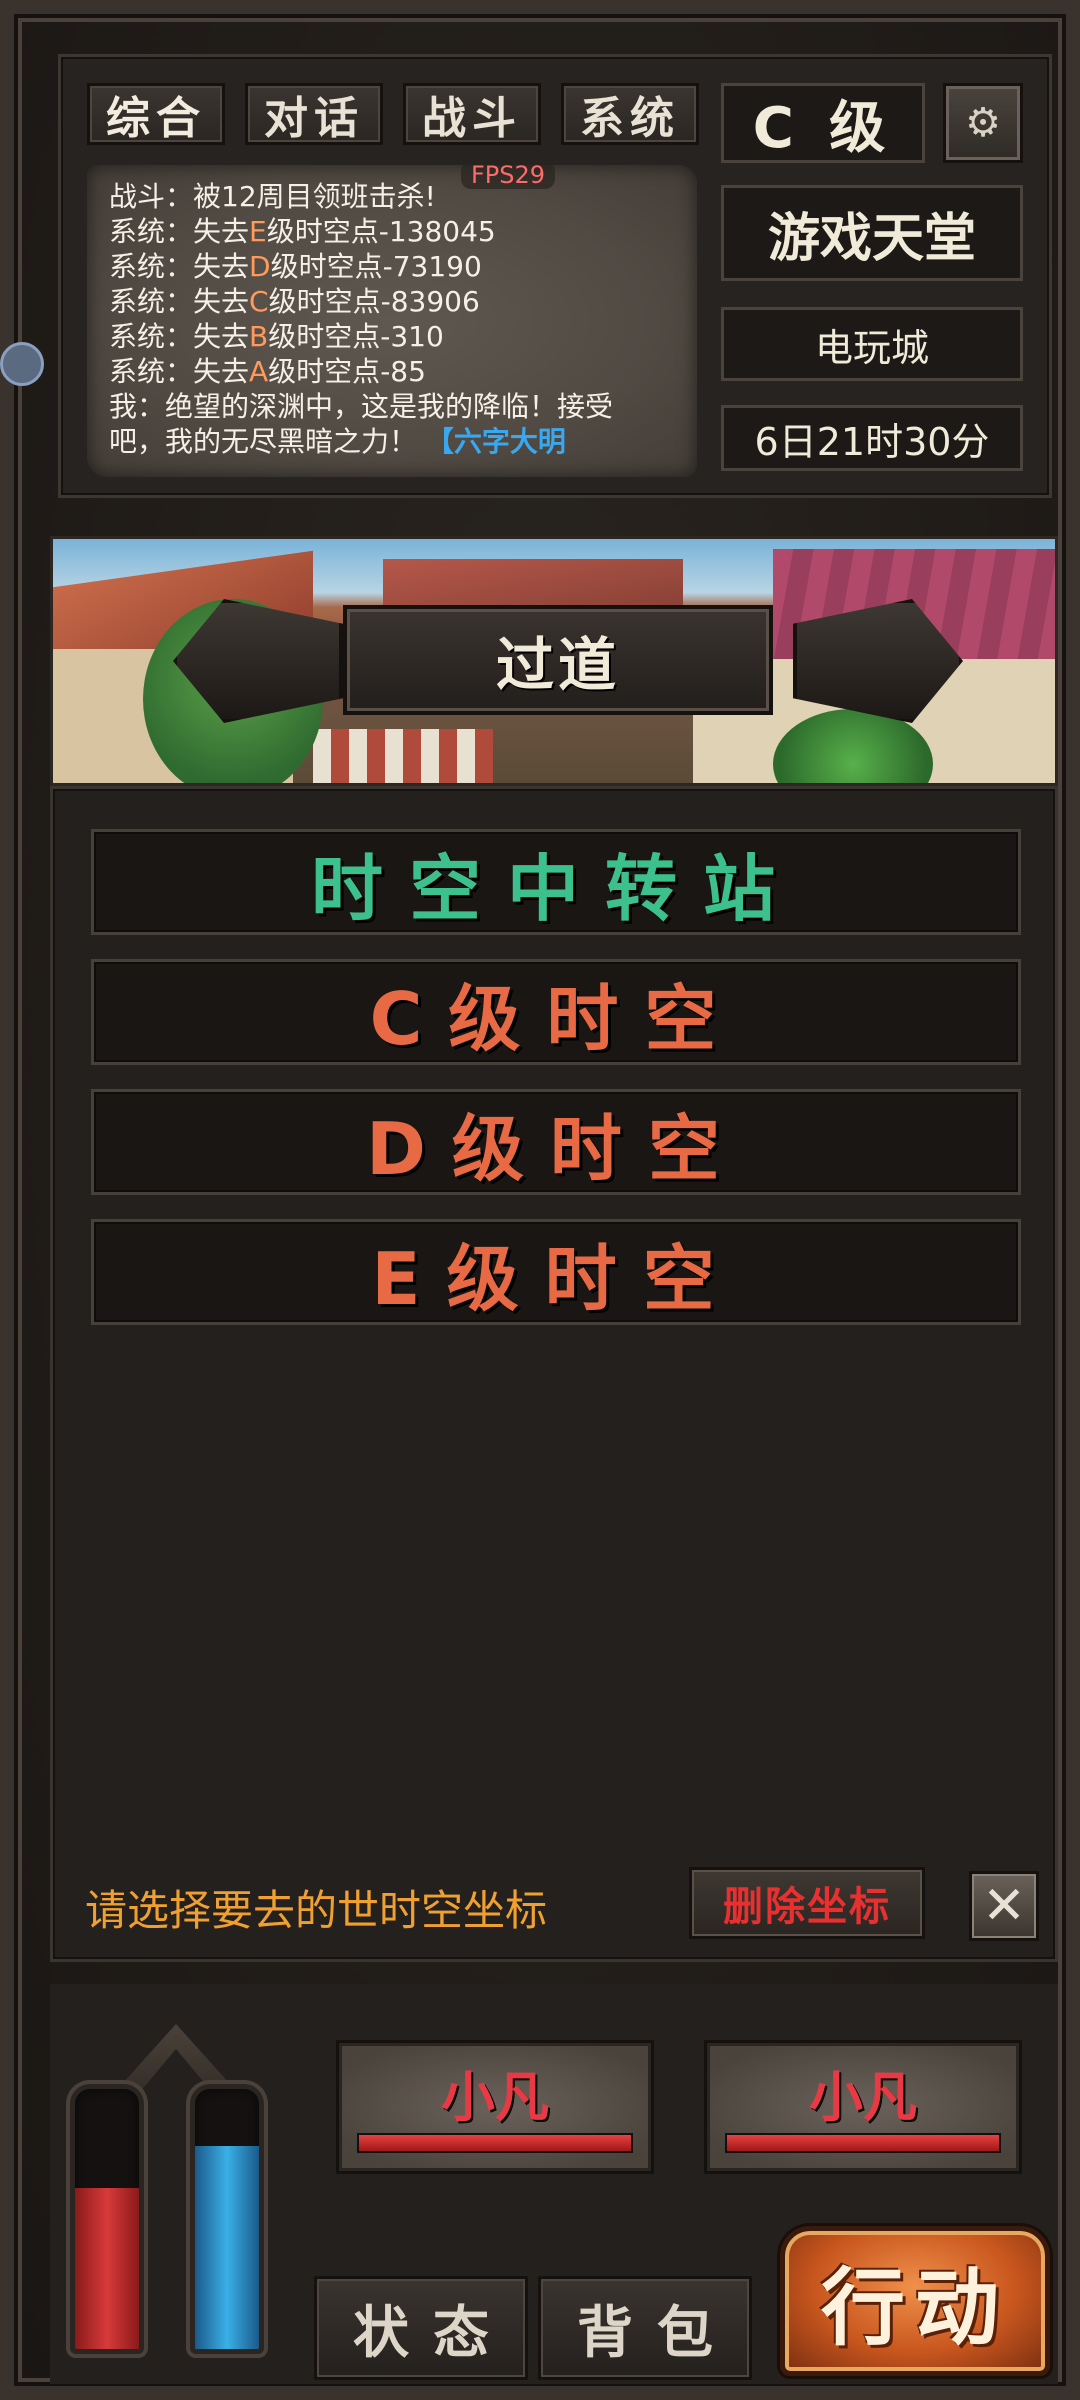 This screenshot has width=1080, height=2400. What do you see at coordinates (556, 1012) in the screenshot?
I see `destination-c-grade: C级时空` at bounding box center [556, 1012].